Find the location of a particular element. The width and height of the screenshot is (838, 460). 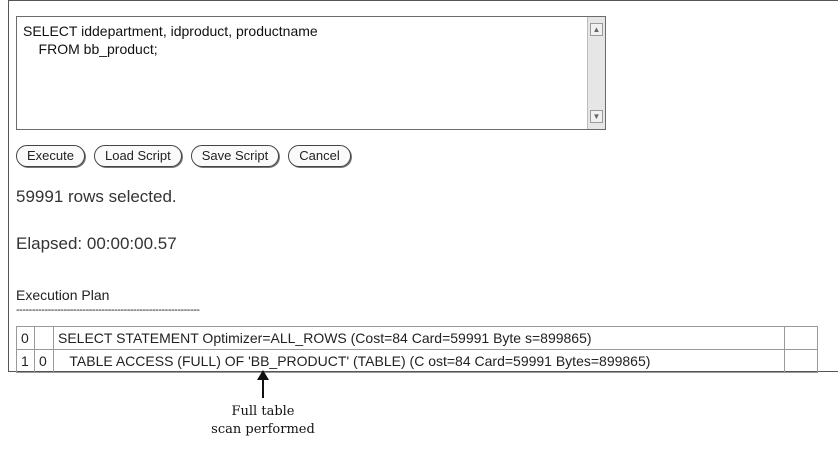

annotation-line-1: Full table is located at coordinates (263, 411).